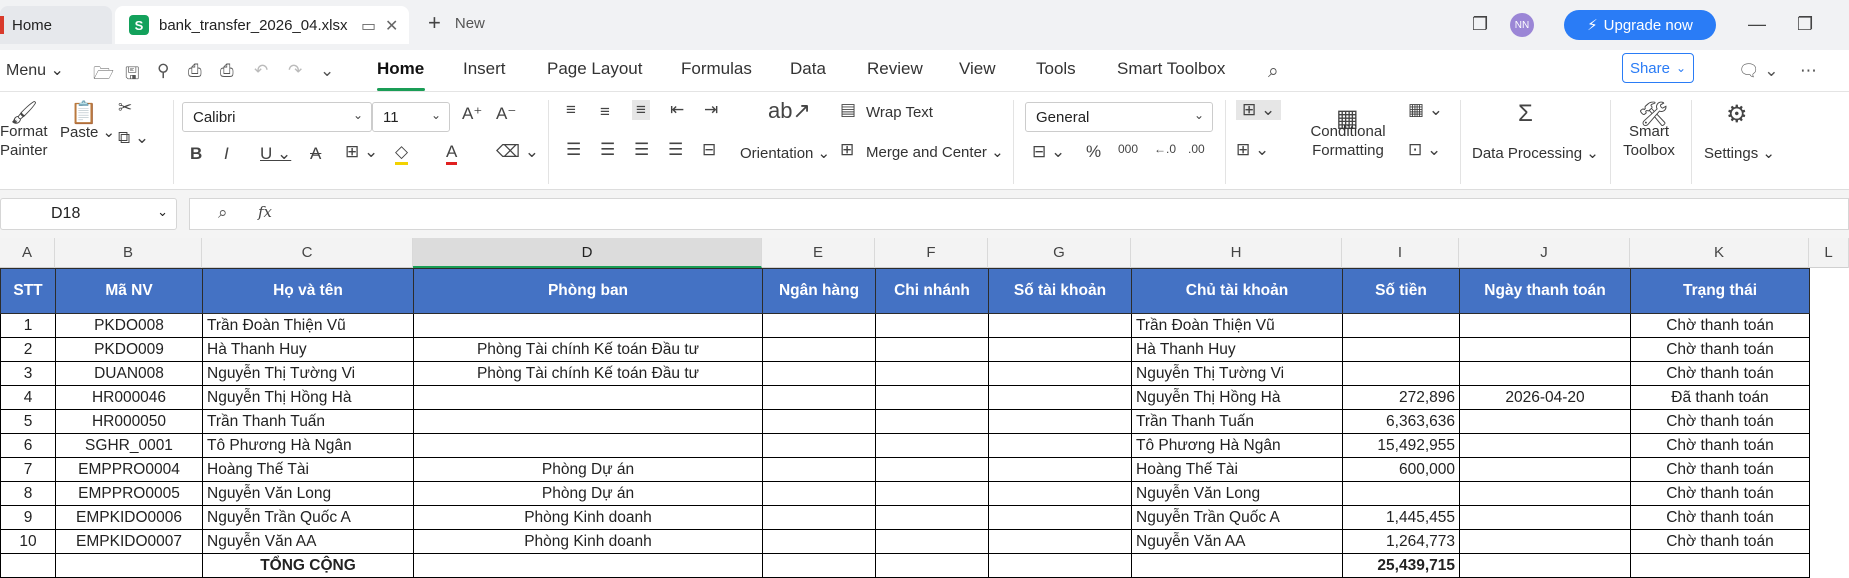  Describe the element at coordinates (1401, 517) in the screenshot. I see `table-cell: 1,445,455` at that location.